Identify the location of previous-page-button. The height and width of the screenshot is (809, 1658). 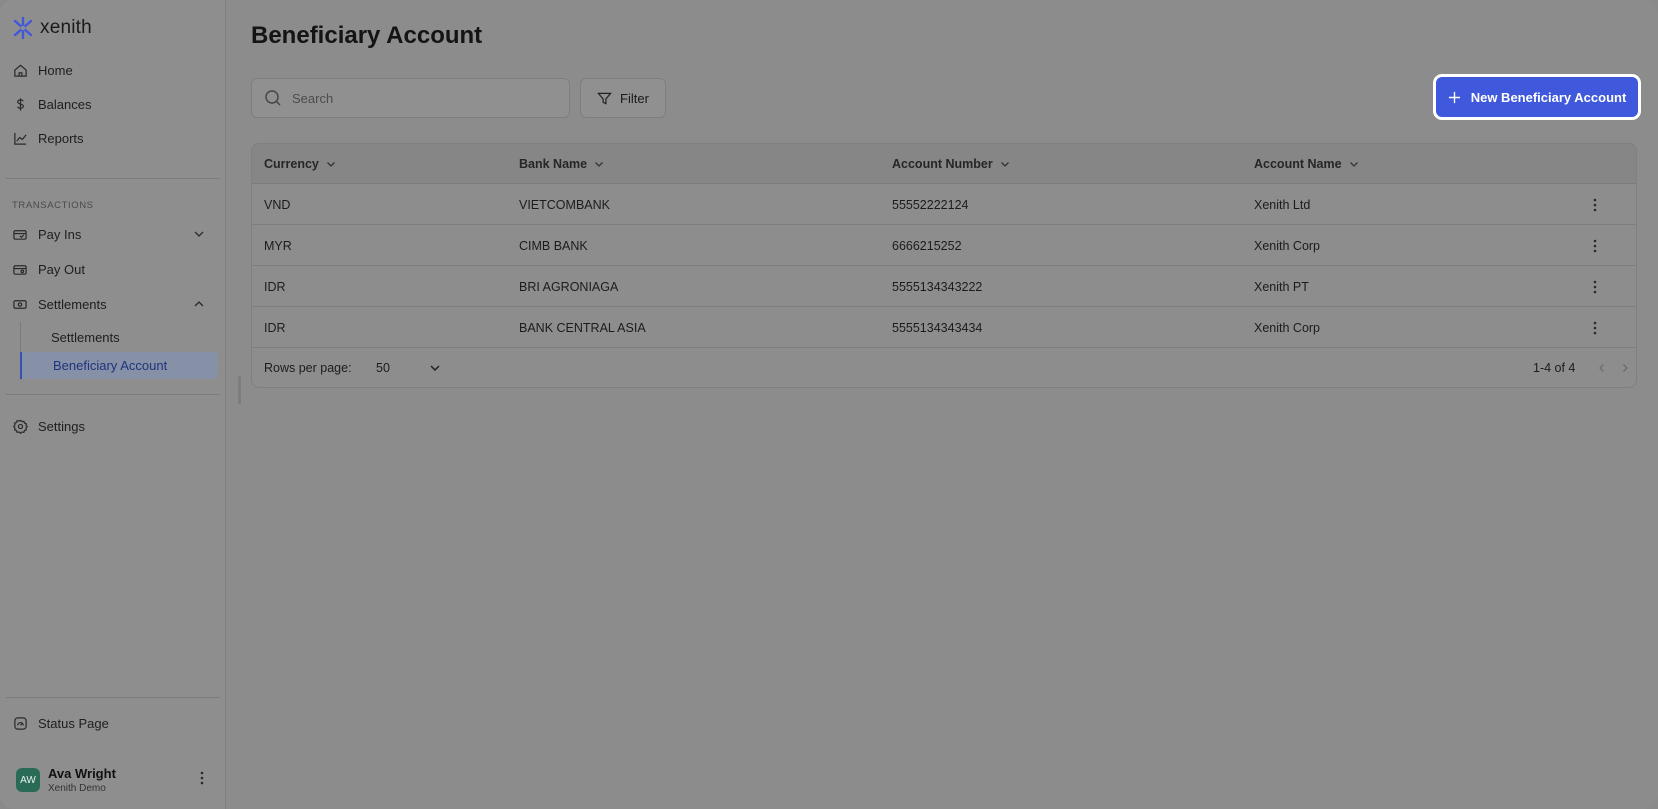
(1602, 368).